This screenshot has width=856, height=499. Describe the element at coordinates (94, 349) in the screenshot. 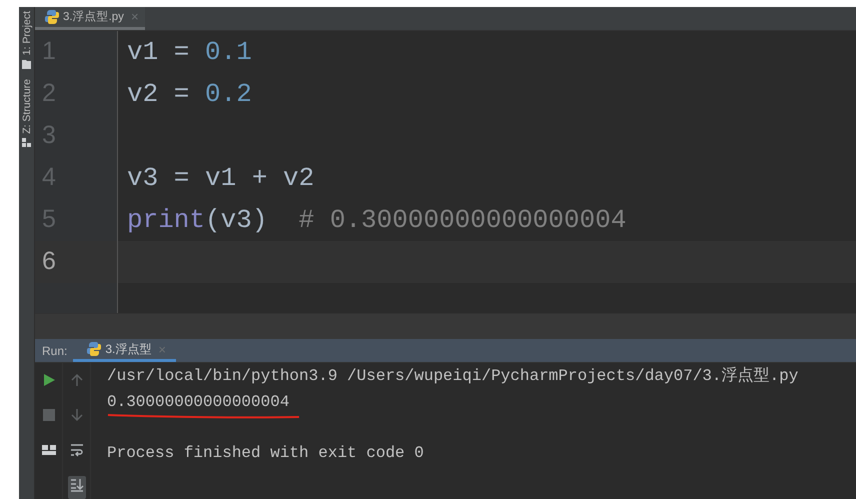

I see `python-icon` at that location.